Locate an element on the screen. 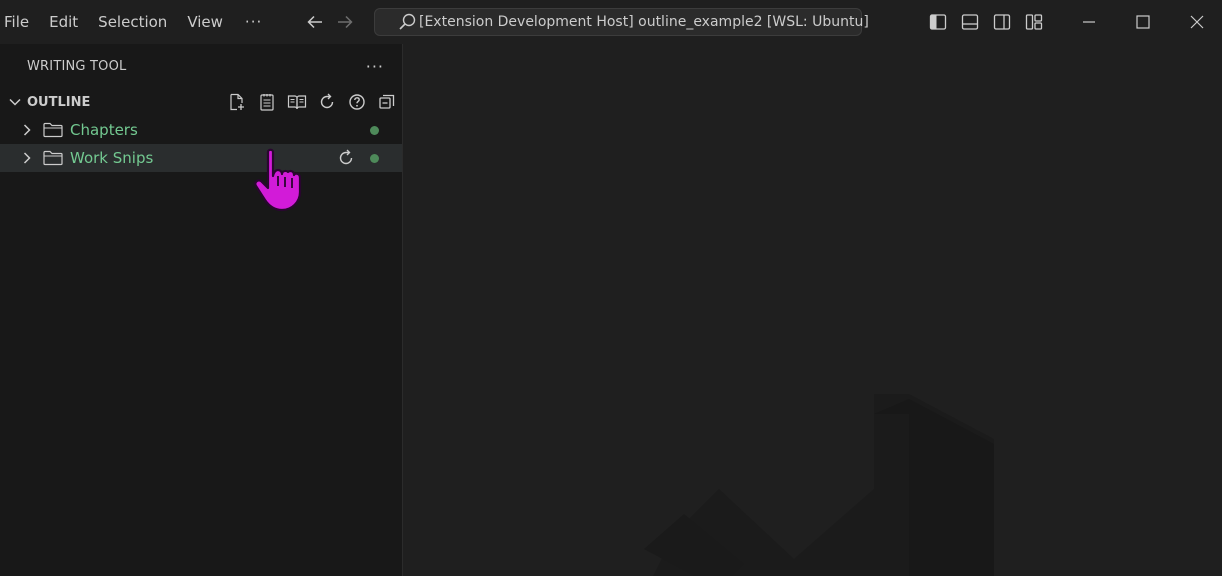 The image size is (1222, 576). vscode-logo-watermark-icon is located at coordinates (814, 485).